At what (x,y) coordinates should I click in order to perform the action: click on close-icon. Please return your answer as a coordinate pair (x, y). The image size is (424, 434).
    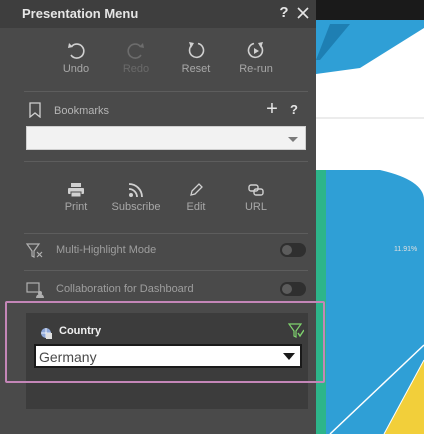
    Looking at the image, I should click on (303, 13).